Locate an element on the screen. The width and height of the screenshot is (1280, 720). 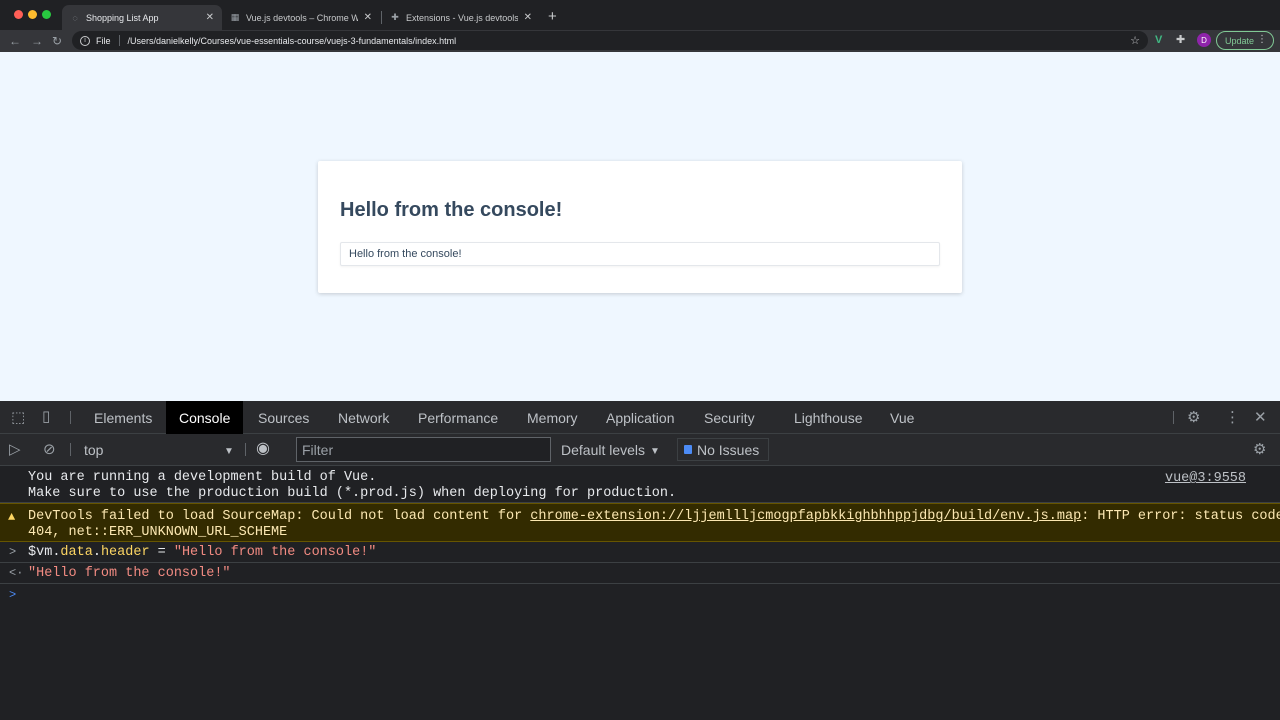
tab-title: Vue.js devtools – Chrome Web is located at coordinates (302, 17).